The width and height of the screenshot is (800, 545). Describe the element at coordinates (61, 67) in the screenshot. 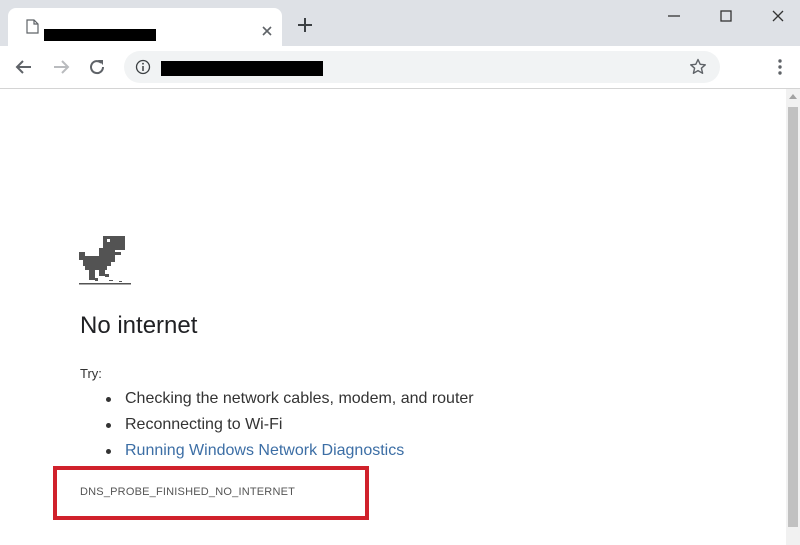

I see `forward-arrow-icon` at that location.